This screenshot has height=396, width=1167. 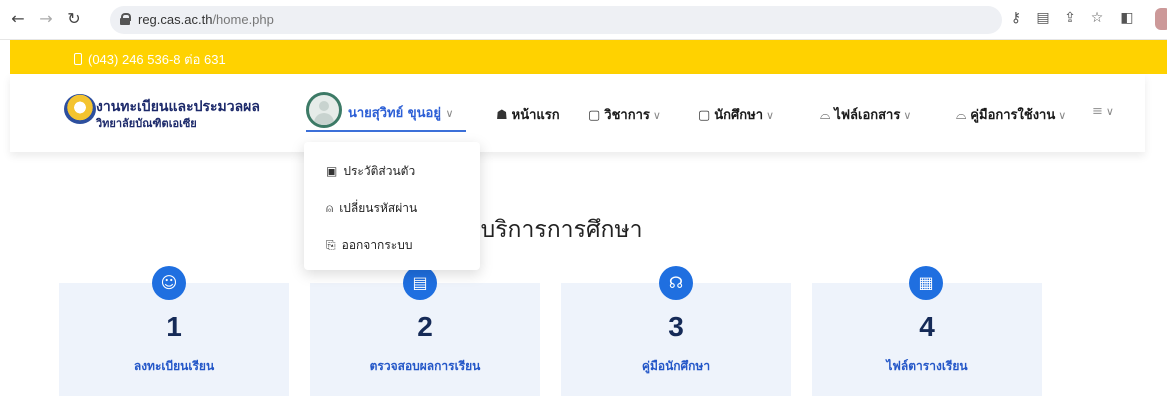 I want to click on hamburger-icon: ≡, so click(x=1097, y=111).